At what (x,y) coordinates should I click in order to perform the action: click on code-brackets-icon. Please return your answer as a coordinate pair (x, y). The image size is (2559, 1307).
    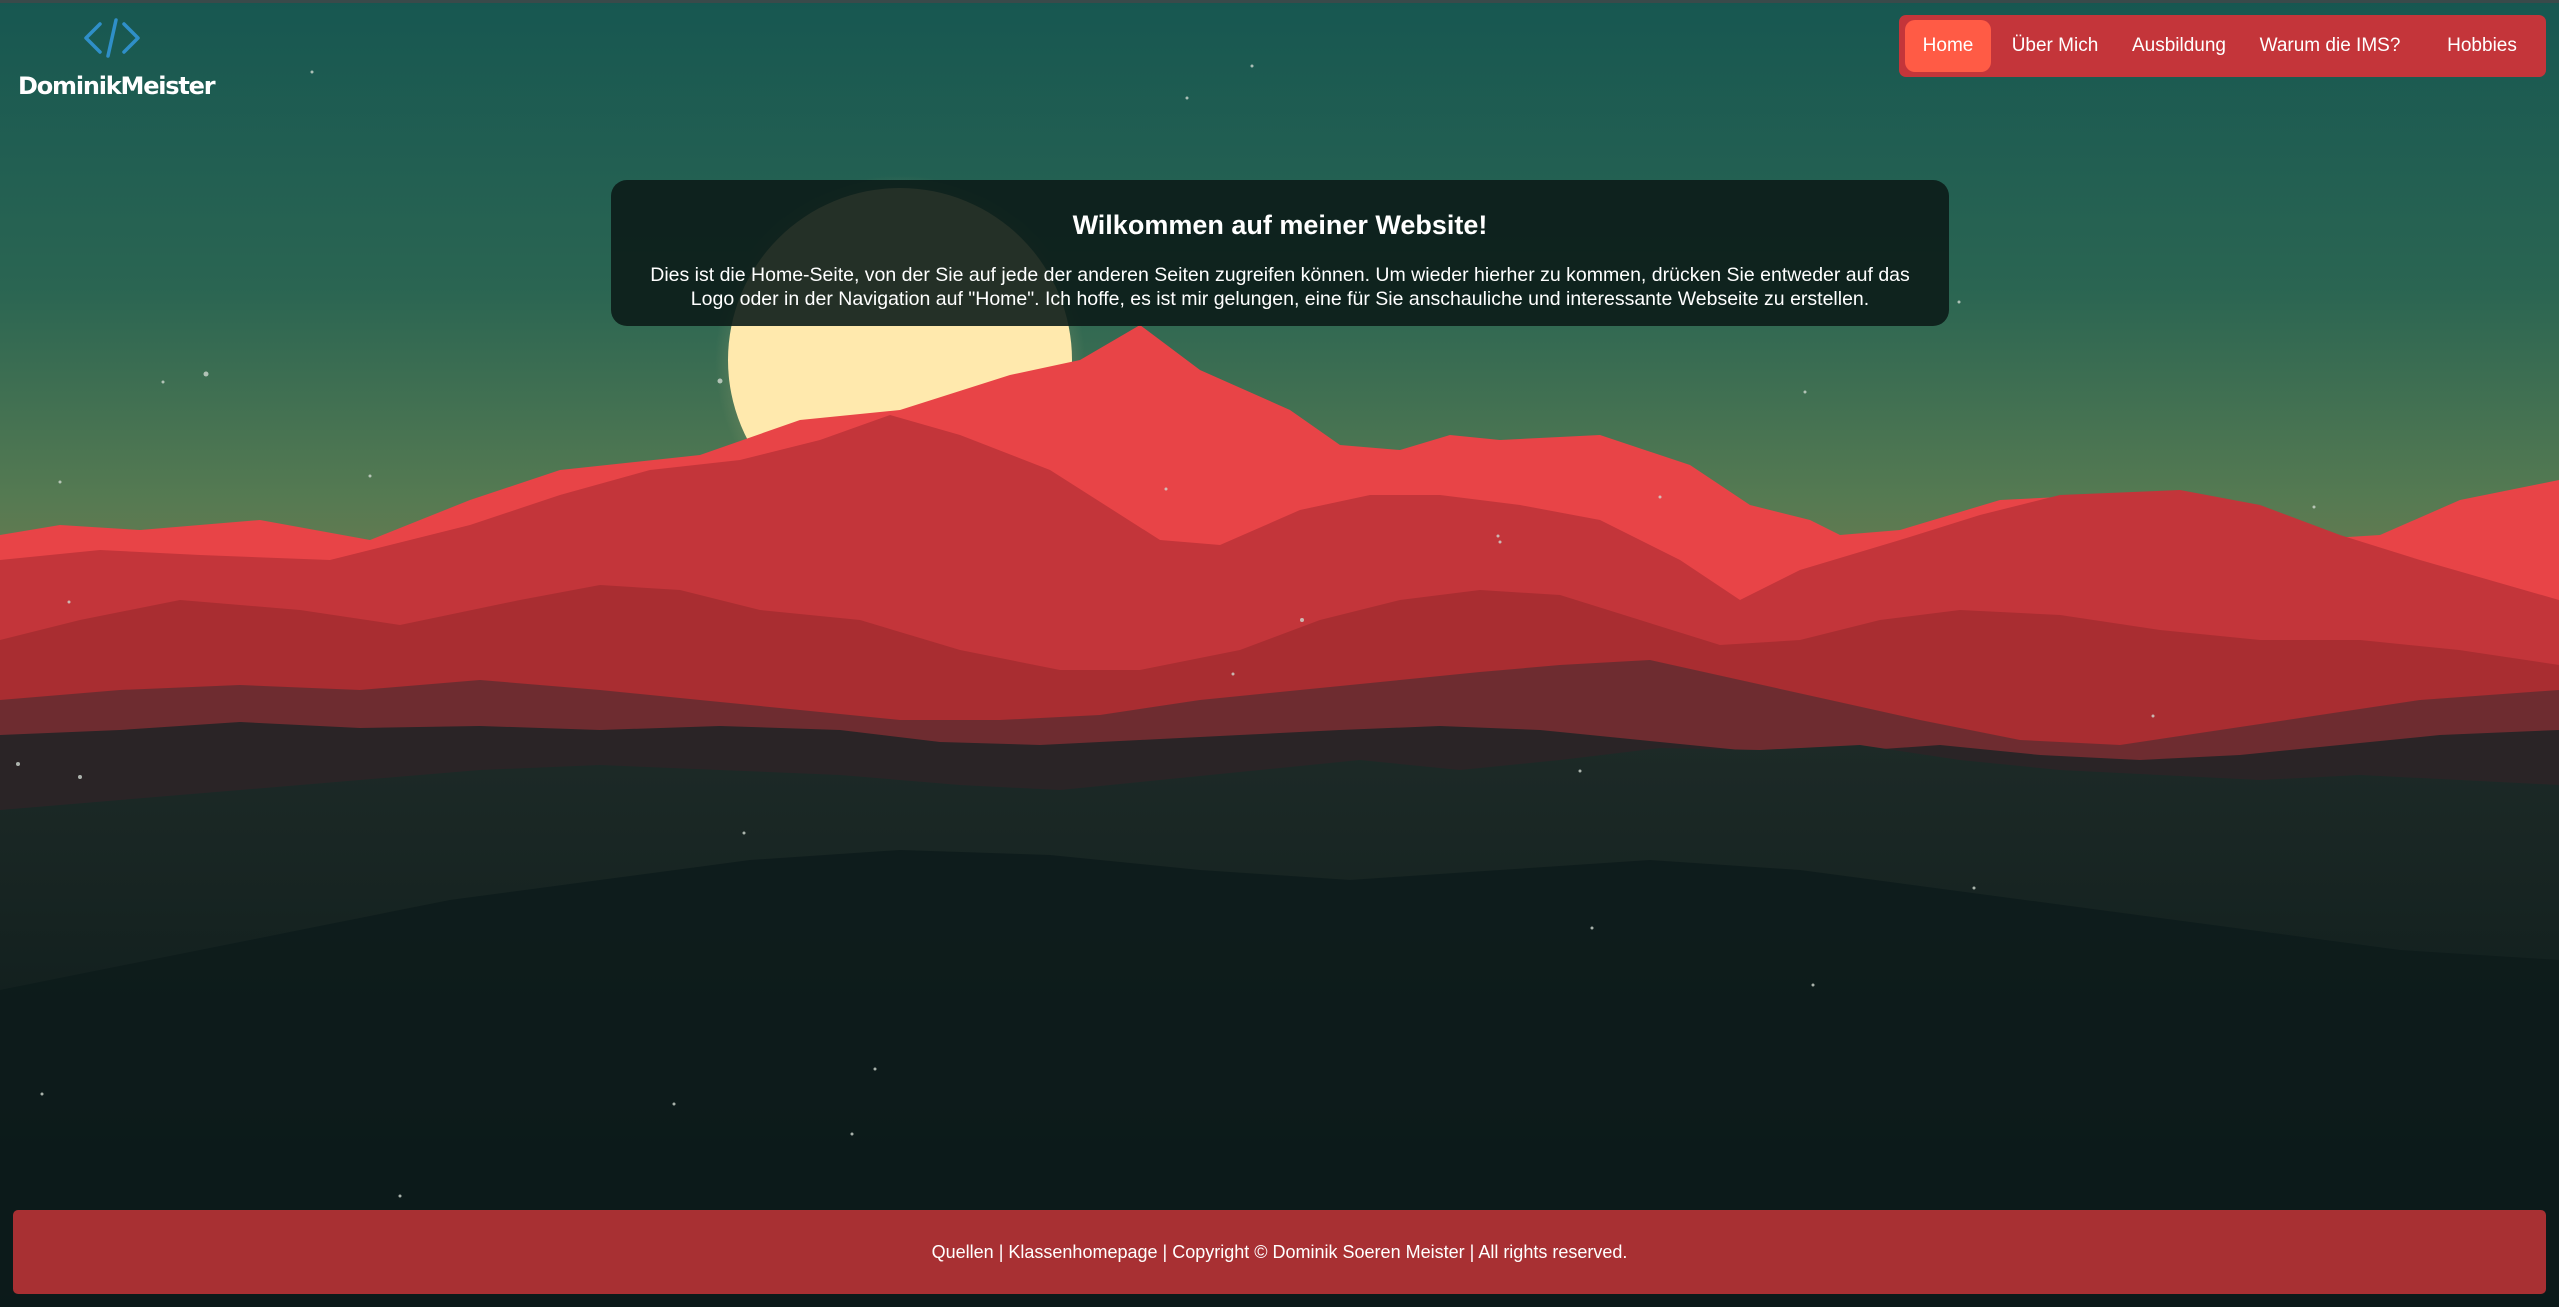
    Looking at the image, I should click on (112, 38).